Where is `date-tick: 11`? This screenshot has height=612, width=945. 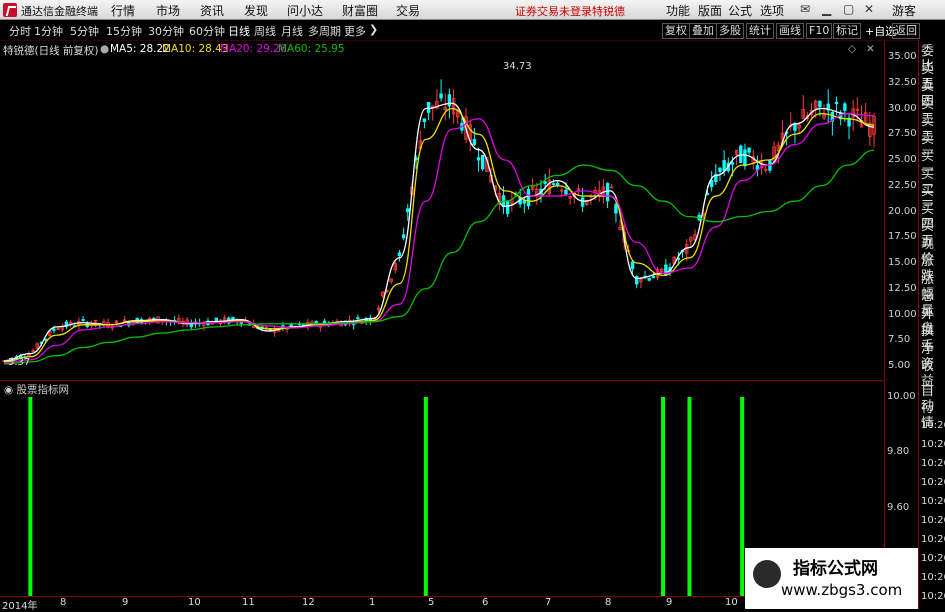
date-tick: 11 is located at coordinates (248, 602).